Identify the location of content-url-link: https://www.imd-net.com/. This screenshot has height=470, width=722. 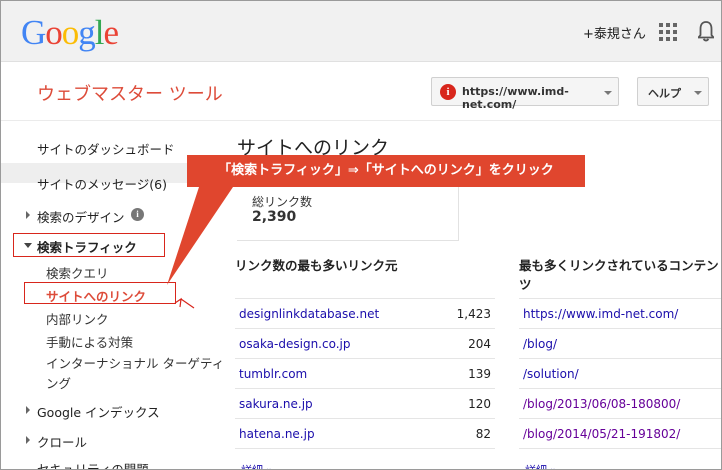
(600, 314).